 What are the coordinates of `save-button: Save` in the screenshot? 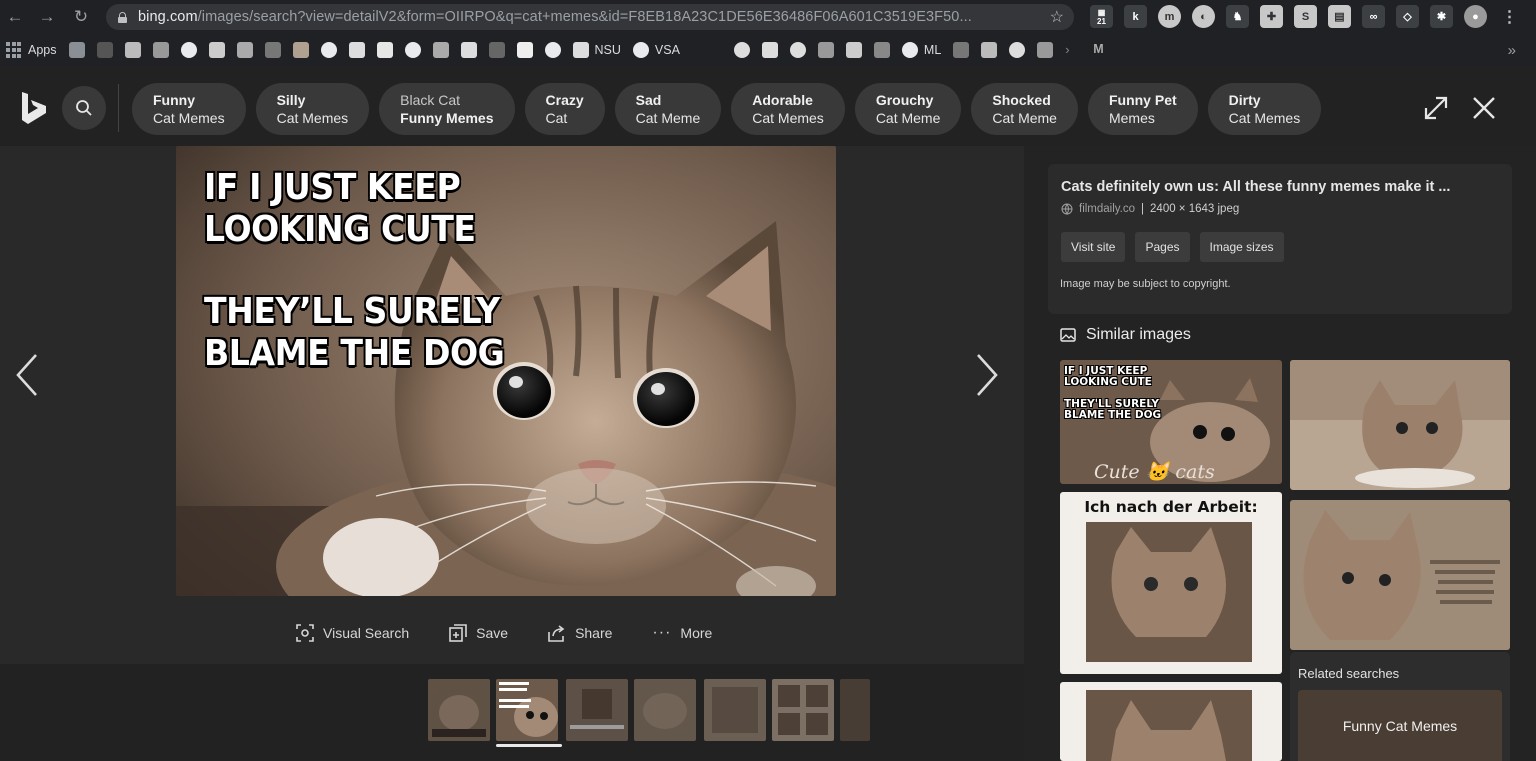 It's located at (478, 633).